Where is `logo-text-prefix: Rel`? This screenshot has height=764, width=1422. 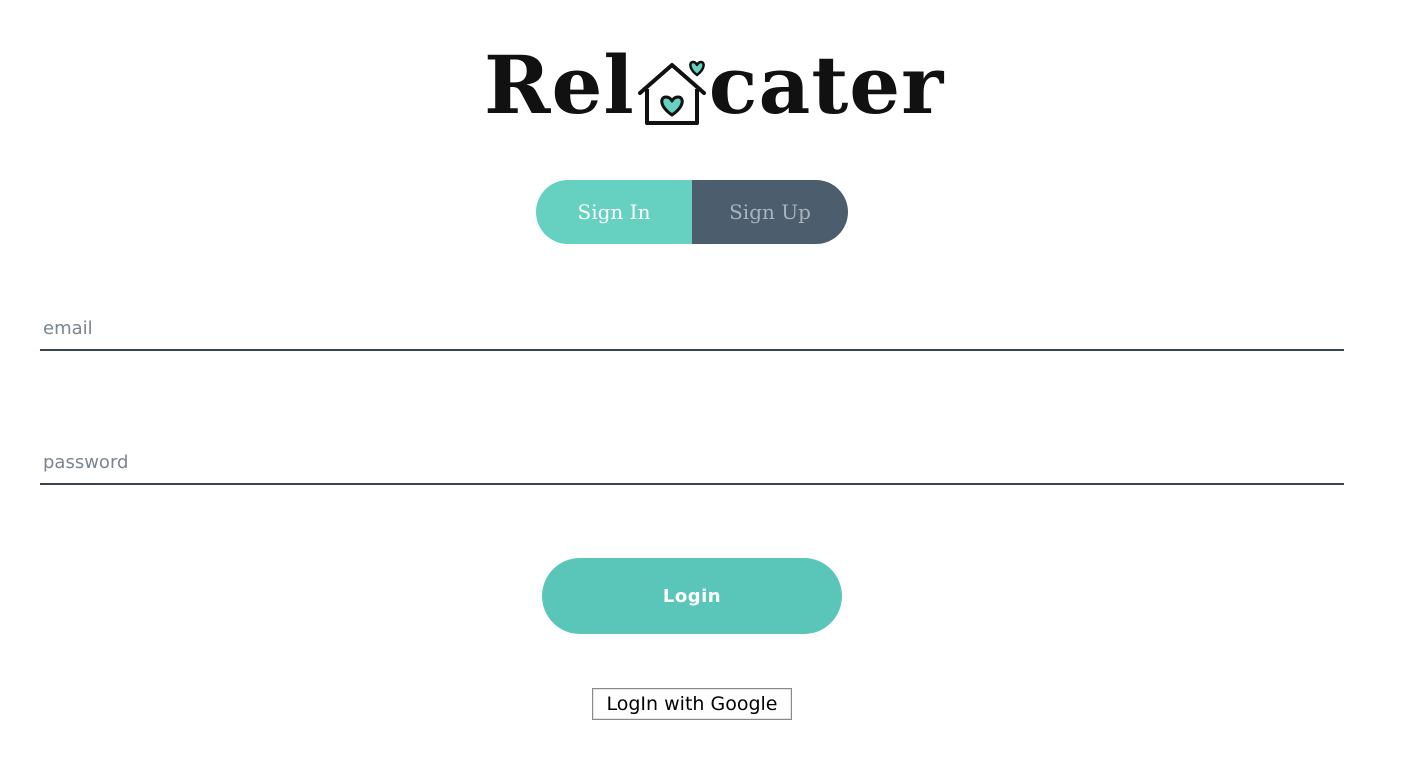 logo-text-prefix: Rel is located at coordinates (559, 85).